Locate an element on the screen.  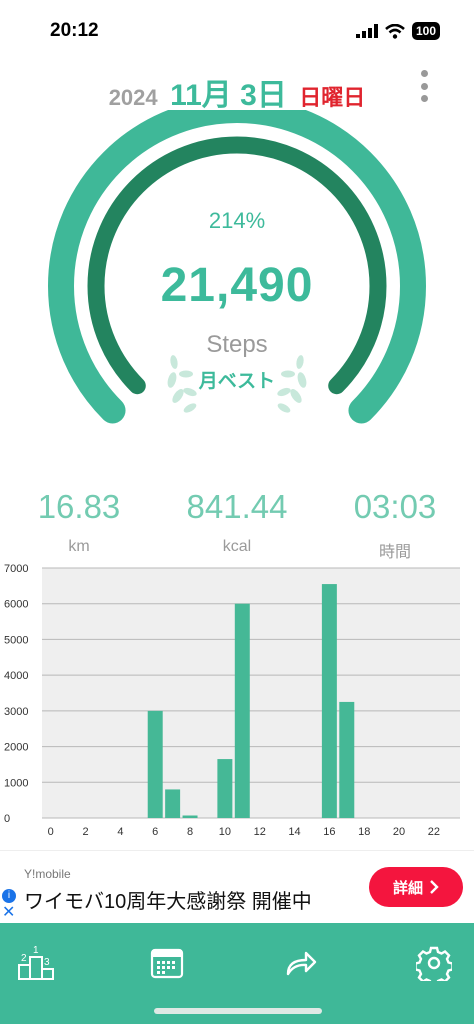
battery-indicator: 100 is located at coordinates (425, 31).